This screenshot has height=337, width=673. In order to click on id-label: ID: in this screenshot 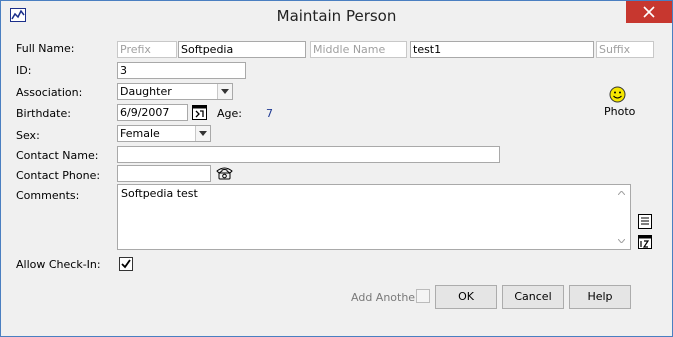, I will do `click(24, 70)`.